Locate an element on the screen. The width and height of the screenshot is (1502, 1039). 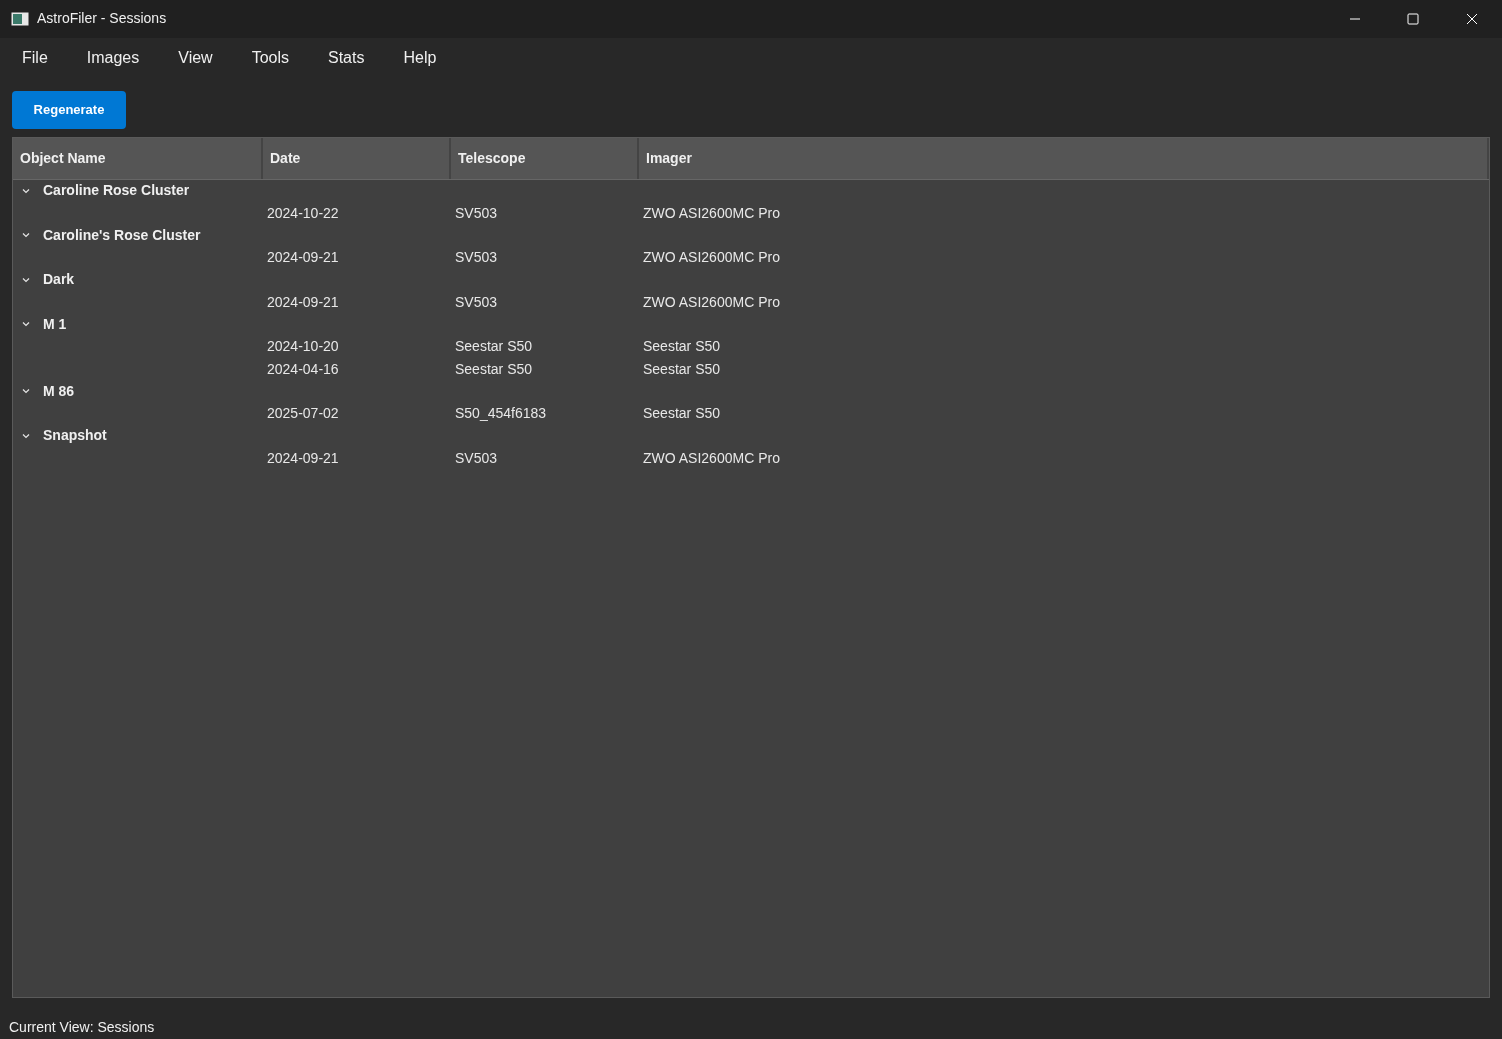
column-header: Imager is located at coordinates (1064, 158).